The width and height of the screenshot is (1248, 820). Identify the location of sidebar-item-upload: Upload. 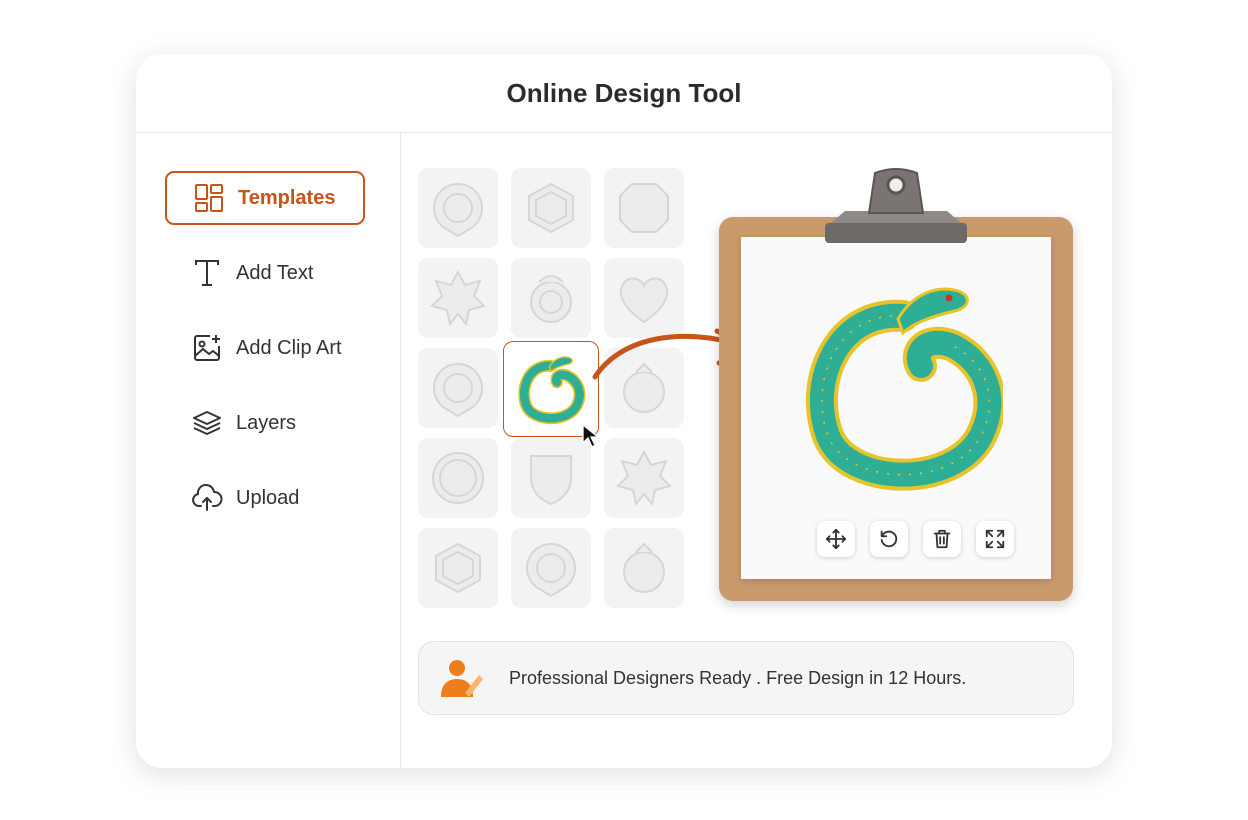
(265, 498).